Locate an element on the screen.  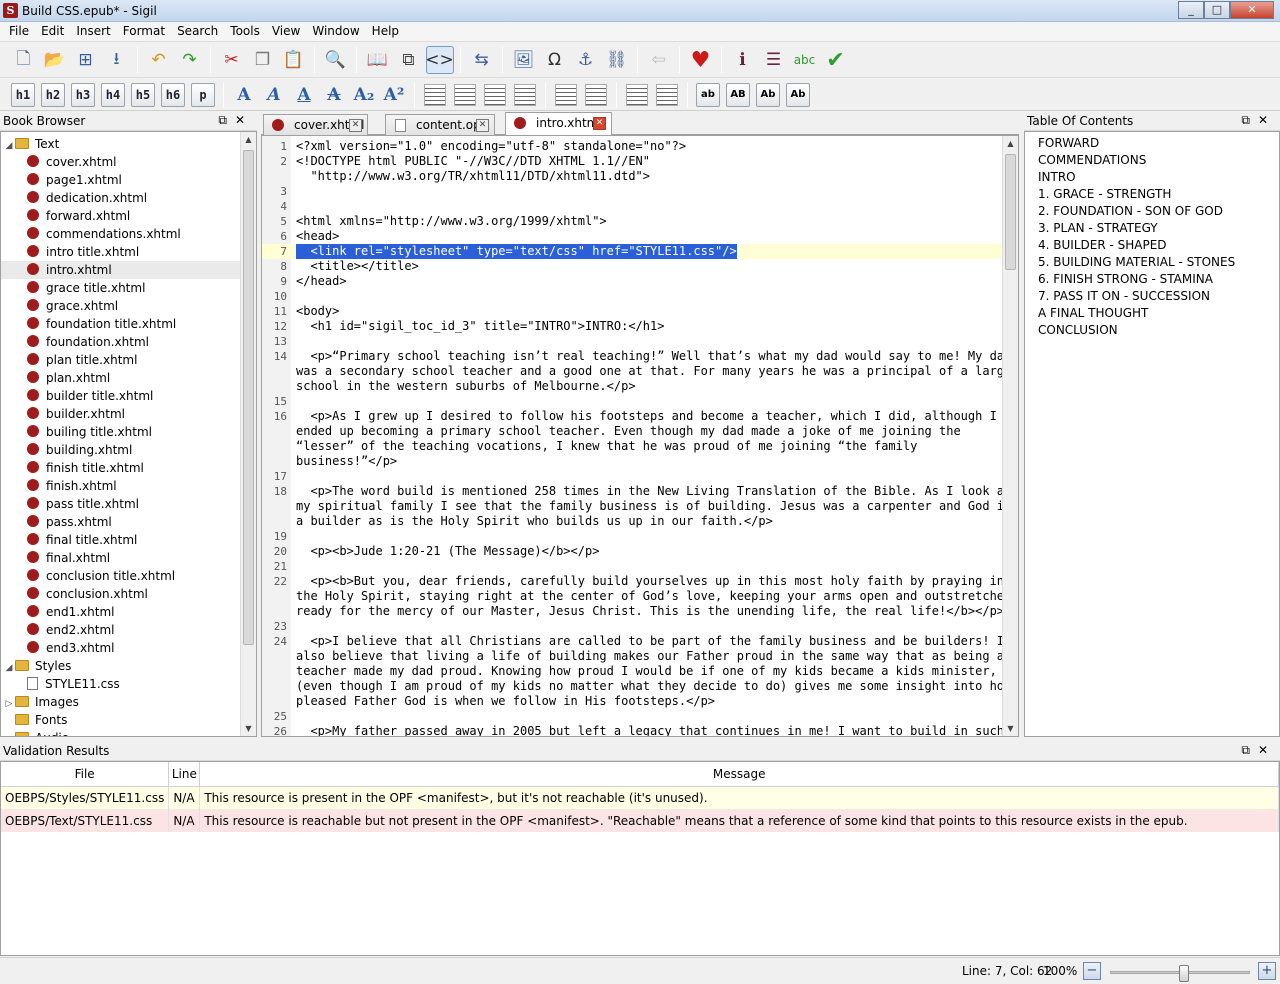
code-line: 17 is located at coordinates (632, 476).